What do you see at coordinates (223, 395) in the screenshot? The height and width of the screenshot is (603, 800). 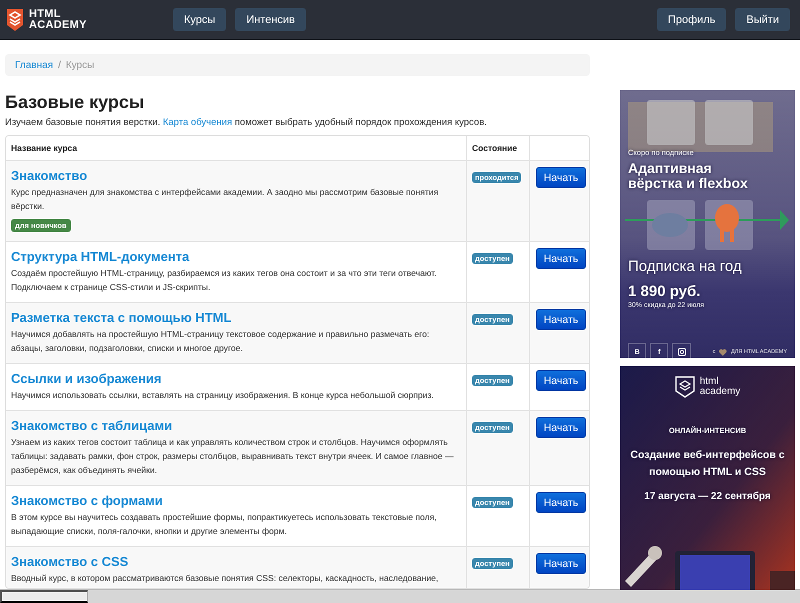 I see `course-description: Научимся использовать ссылки, вставлять на страницу изображения. В конце курса небольшой сюрприз.` at bounding box center [223, 395].